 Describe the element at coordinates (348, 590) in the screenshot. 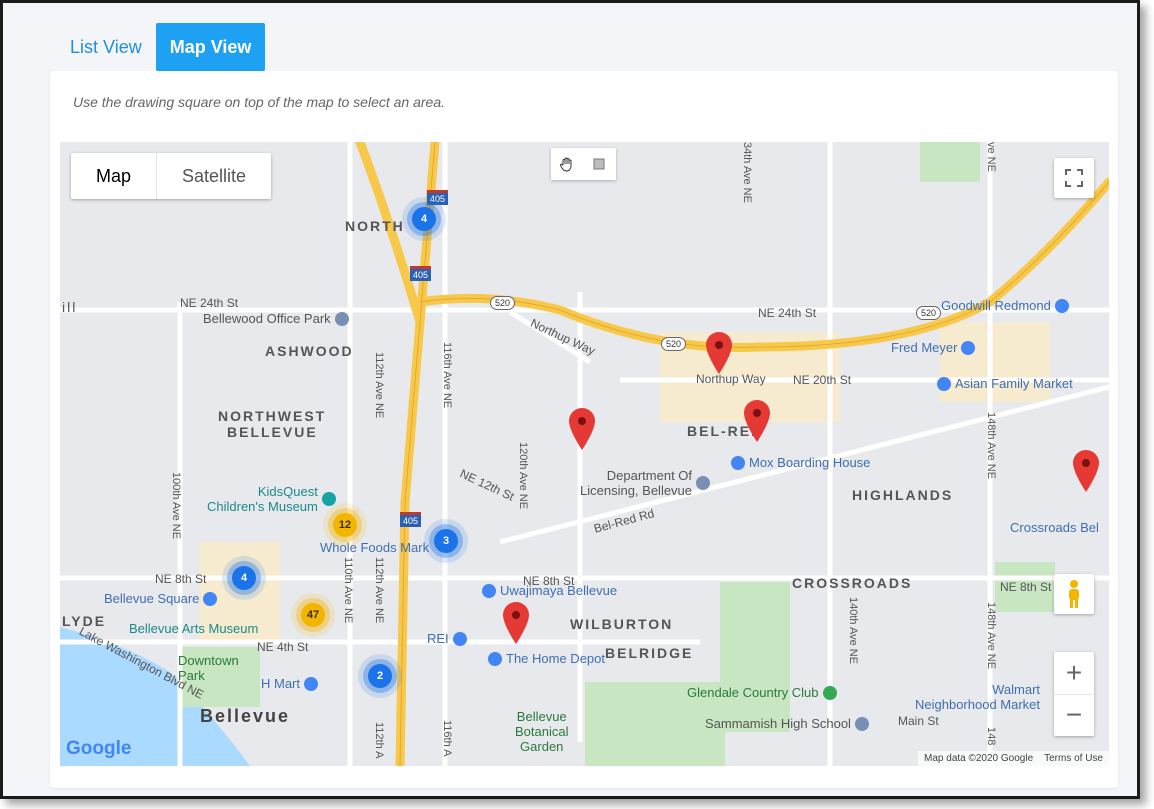

I see `street-110th-ave: 110th Ave NE` at that location.